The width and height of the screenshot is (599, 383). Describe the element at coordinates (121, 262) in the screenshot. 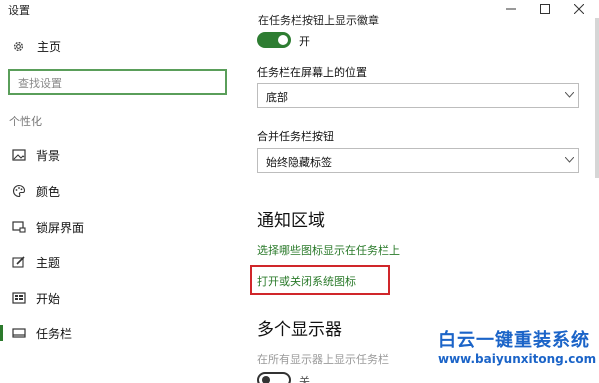

I see `sidebar-item-themes: 主题` at that location.